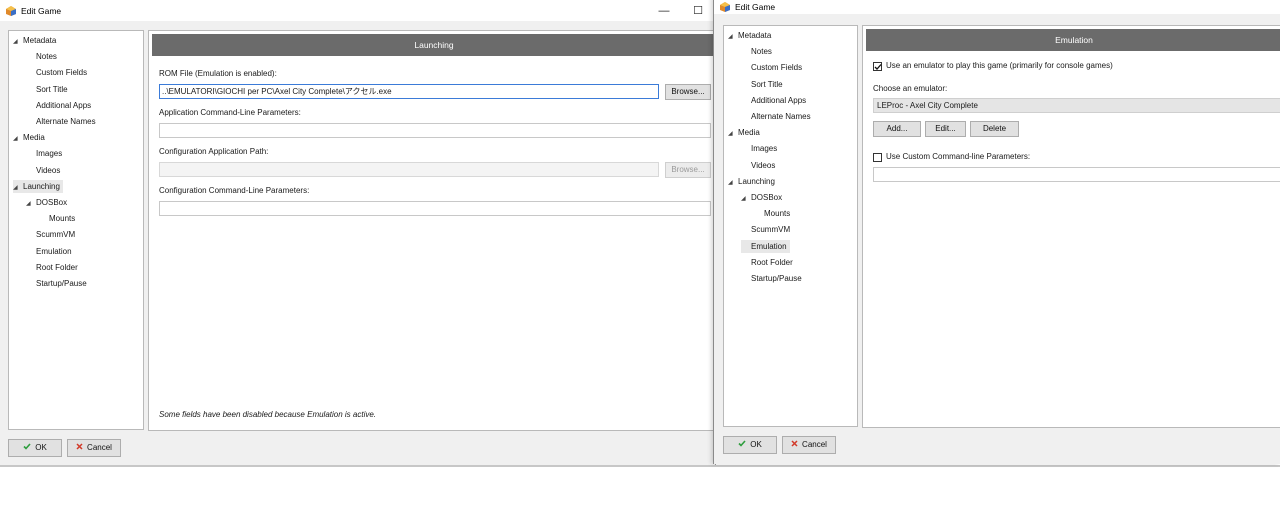  I want to click on config-path-input, so click(409, 169).